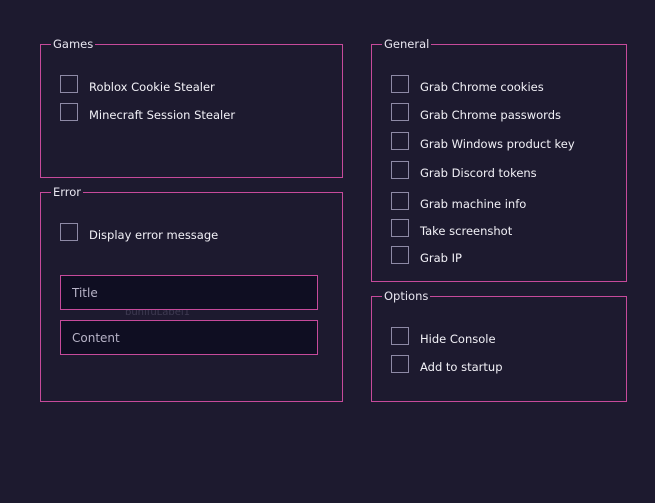 Image resolution: width=655 pixels, height=503 pixels. What do you see at coordinates (152, 87) in the screenshot?
I see `roblox-cookie-stealer-label: Roblox Cookie Stealer` at bounding box center [152, 87].